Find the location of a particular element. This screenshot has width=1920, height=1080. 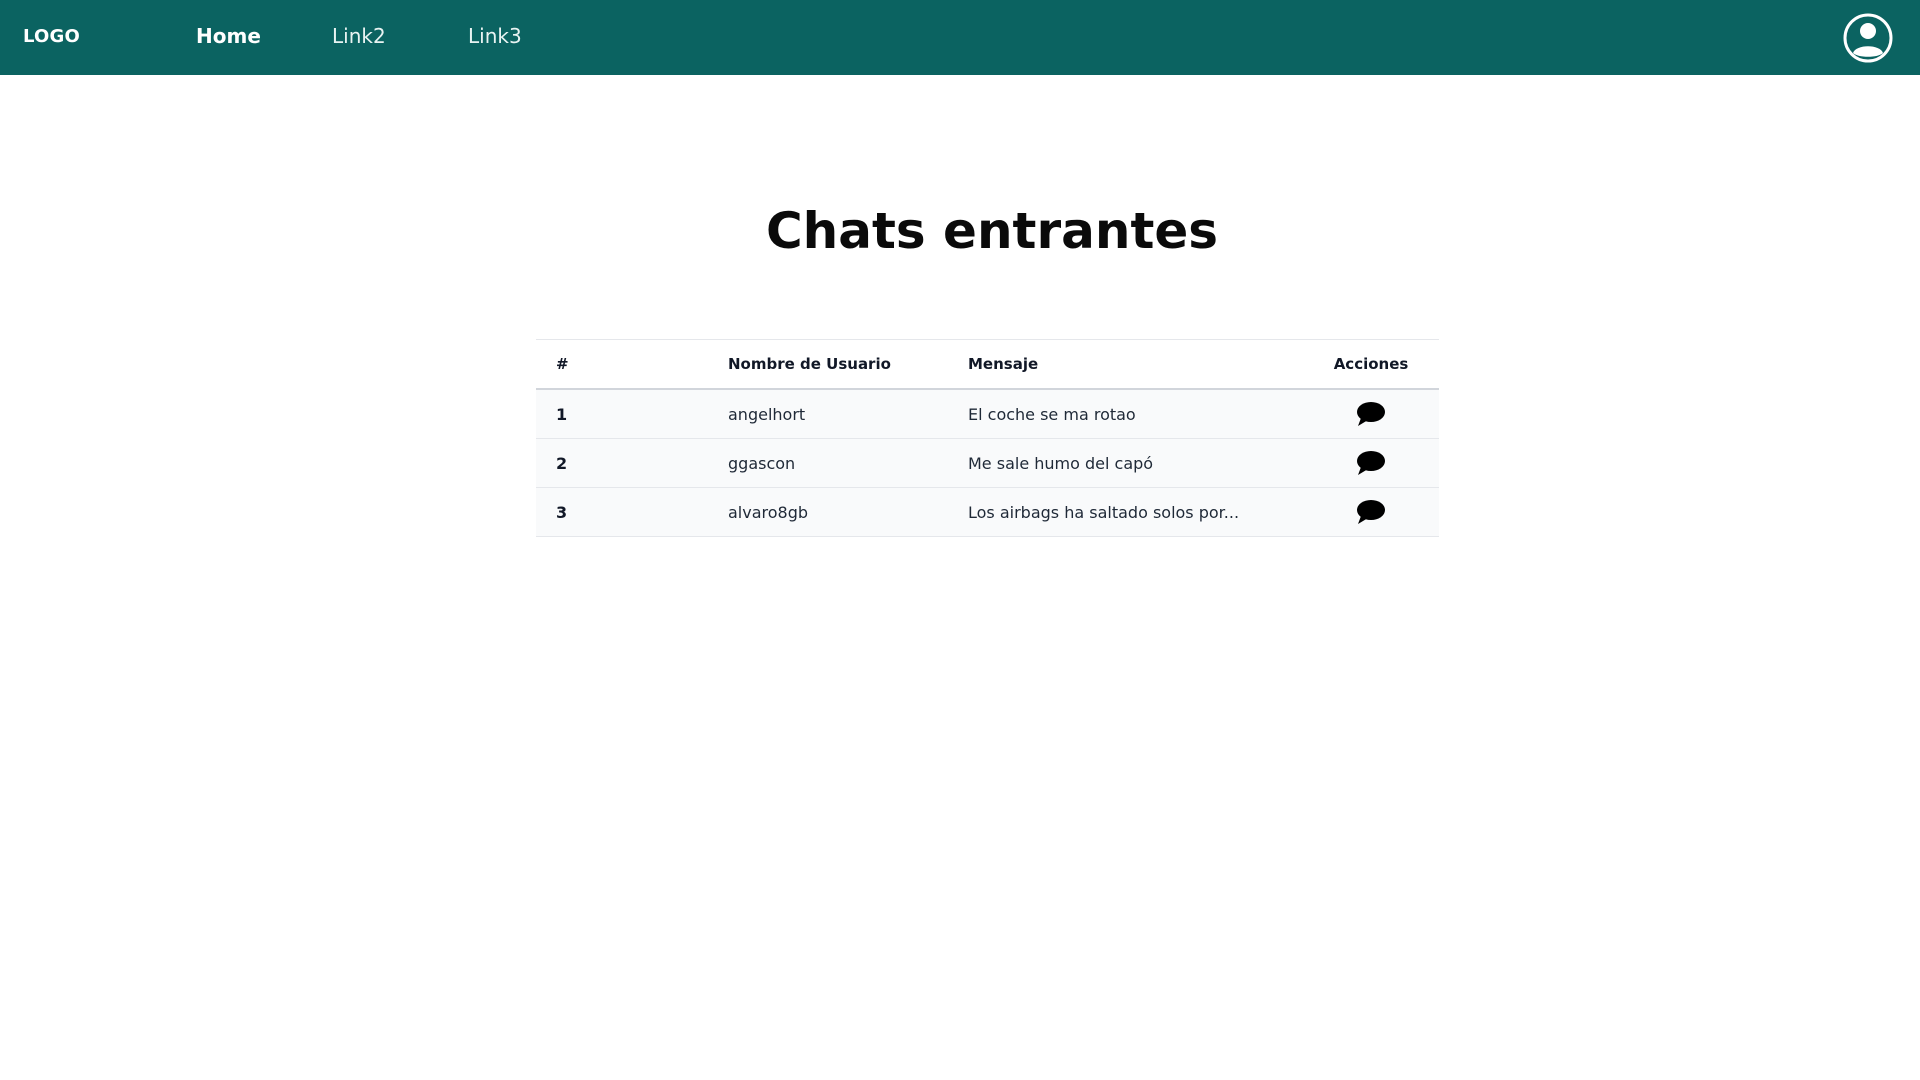

logo: LOGO is located at coordinates (51, 36).